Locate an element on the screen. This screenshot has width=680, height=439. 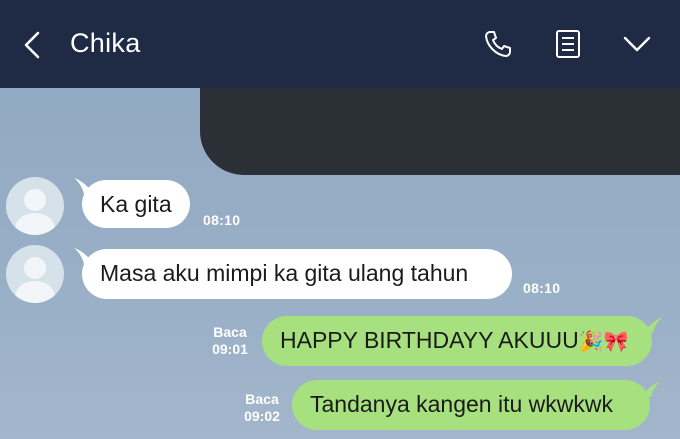
read-receipt: Baca 09:01 is located at coordinates (230, 341).